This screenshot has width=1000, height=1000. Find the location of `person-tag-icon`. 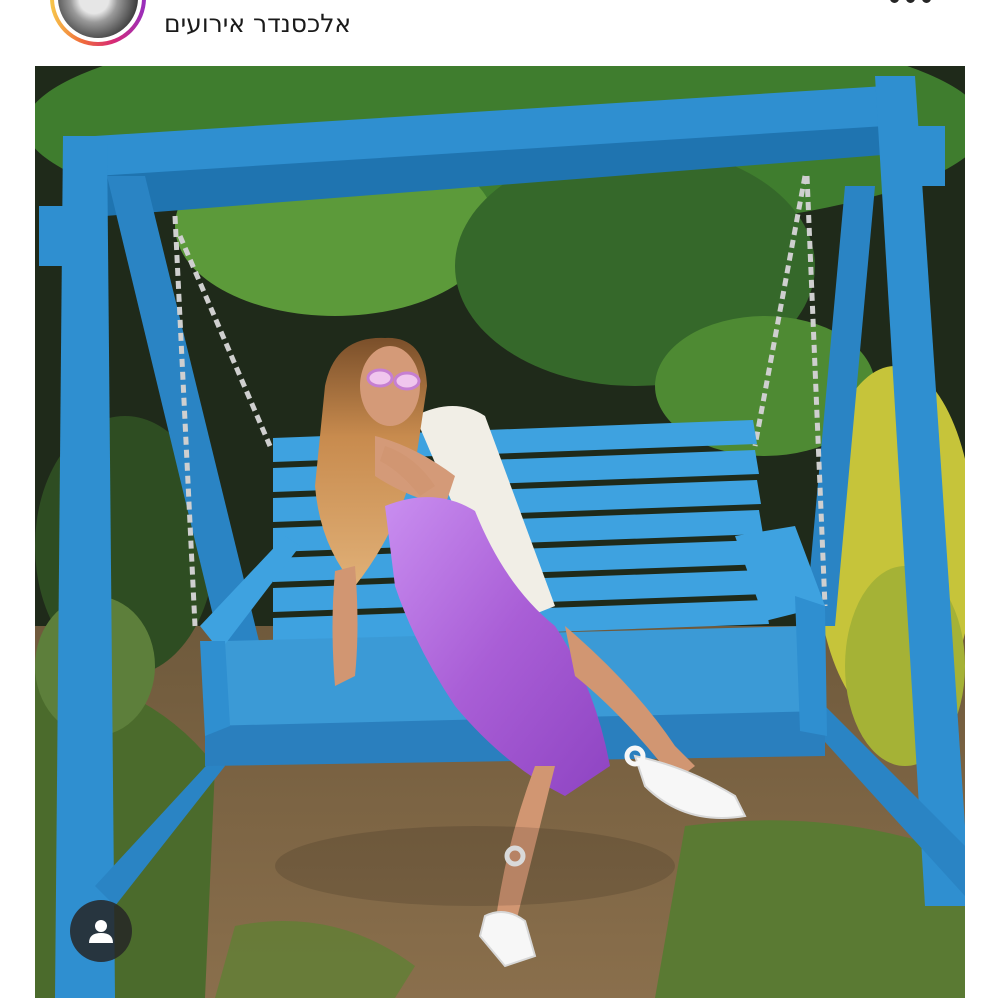

person-tag-icon is located at coordinates (101, 931).